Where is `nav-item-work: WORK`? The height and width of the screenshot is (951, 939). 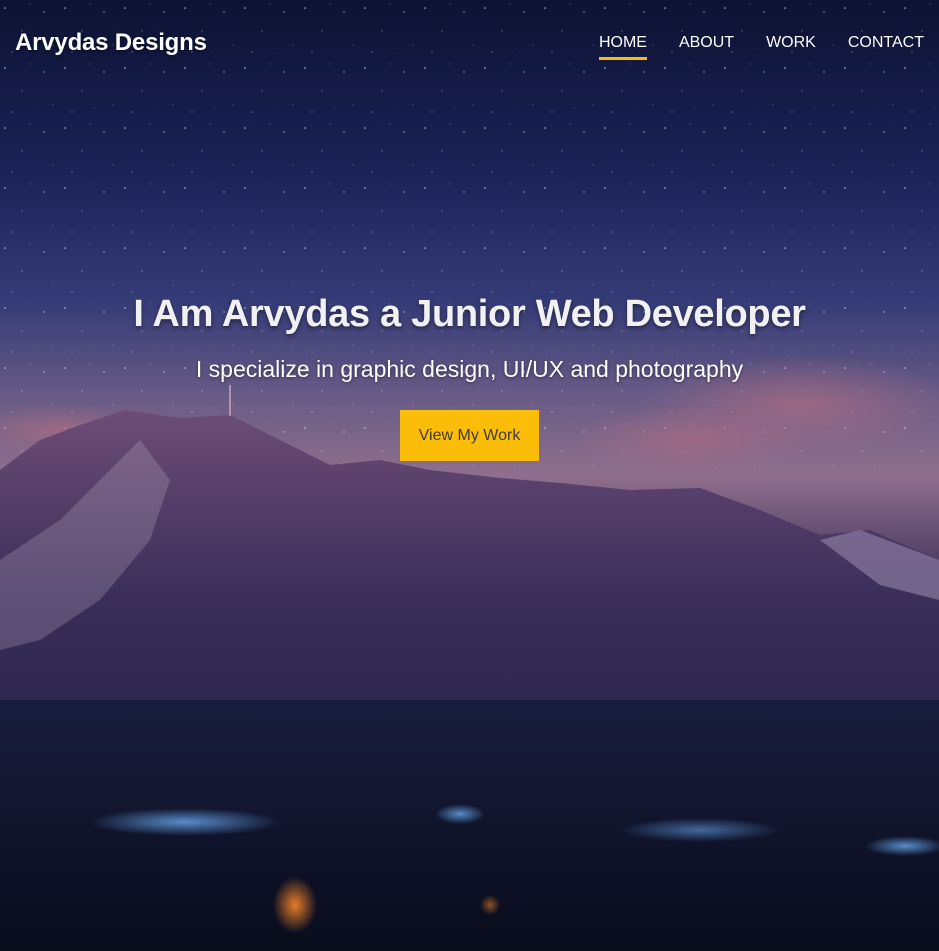 nav-item-work: WORK is located at coordinates (791, 47).